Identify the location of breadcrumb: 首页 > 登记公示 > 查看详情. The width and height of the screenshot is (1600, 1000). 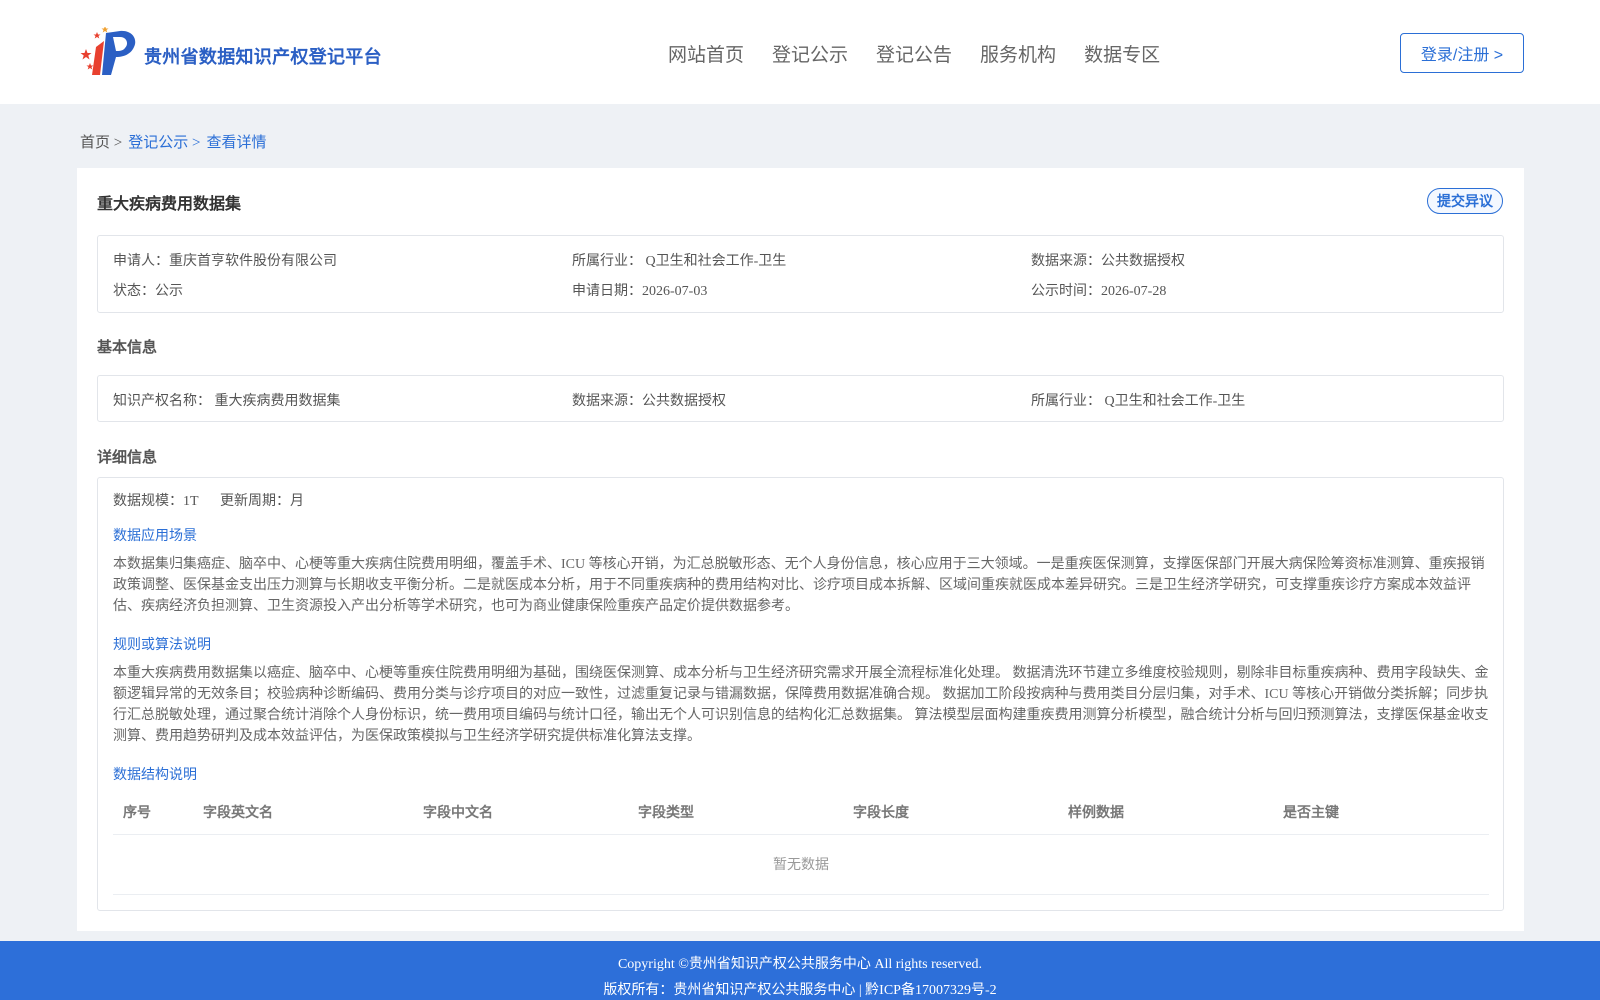
(176, 141).